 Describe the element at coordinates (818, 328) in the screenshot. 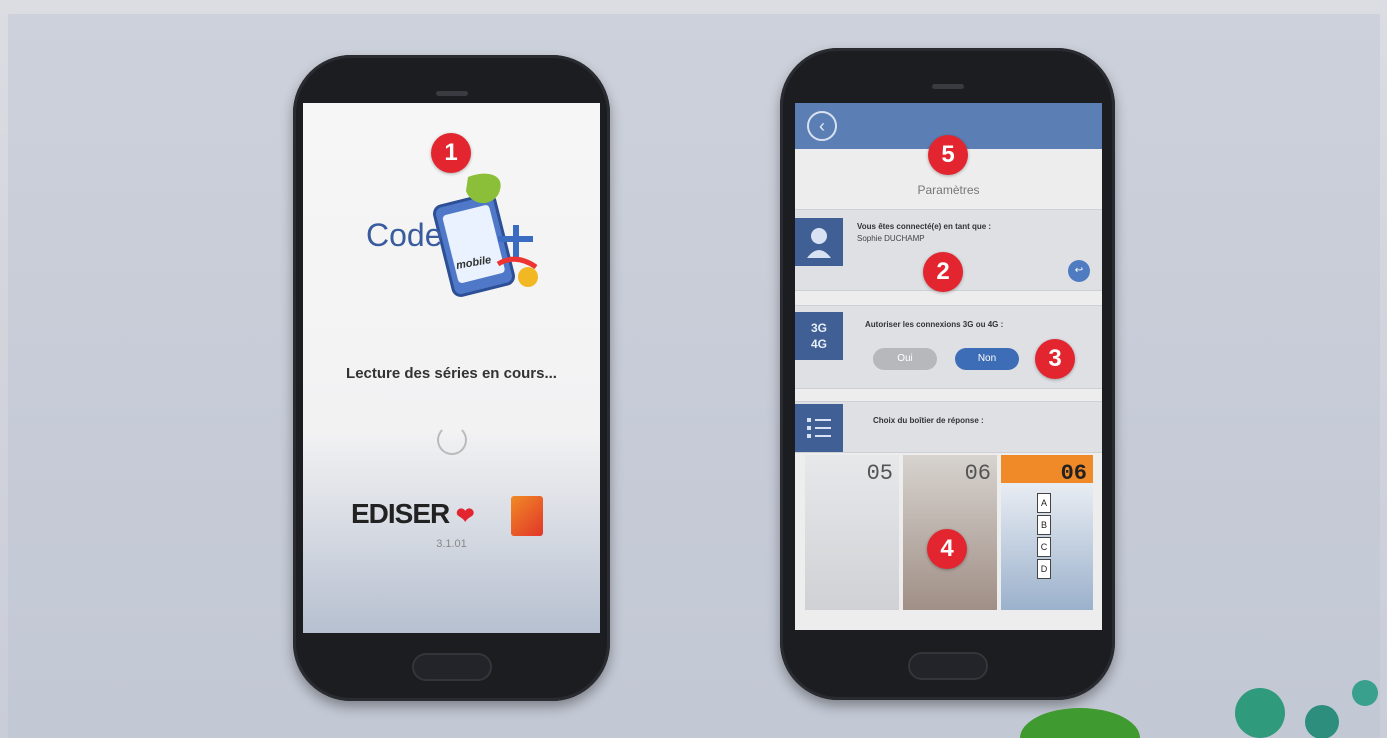

I see `network-icon-3g: 3G` at that location.